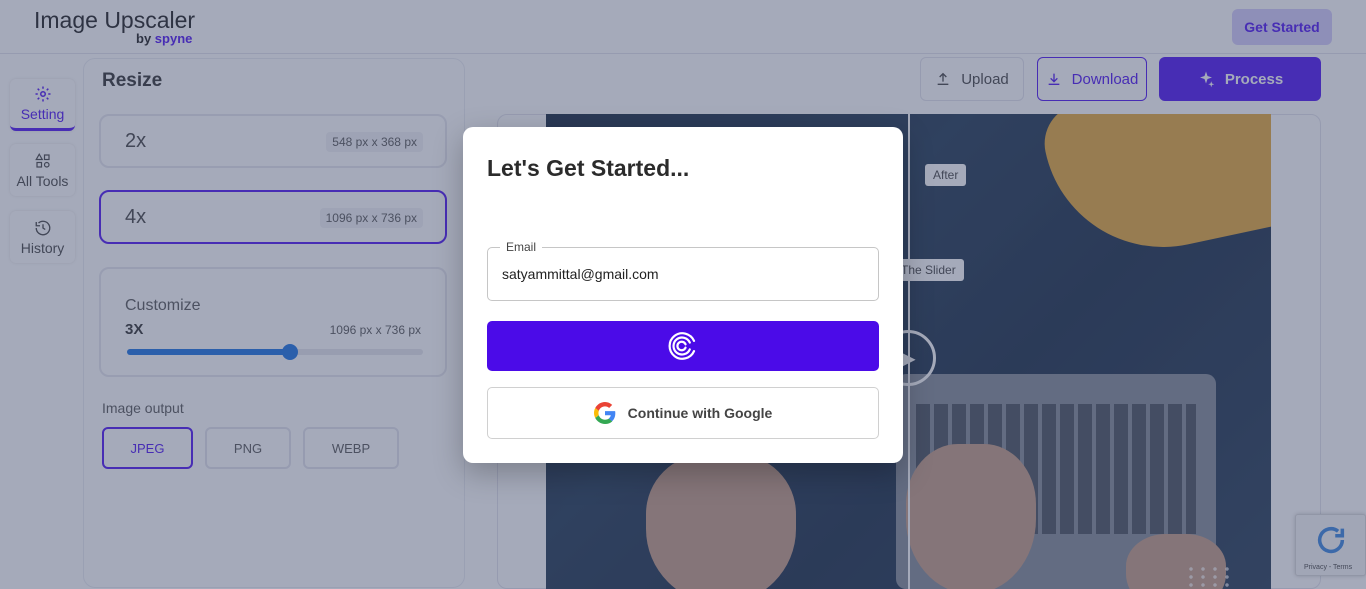 This screenshot has height=589, width=1366. I want to click on submit-button, so click(683, 346).